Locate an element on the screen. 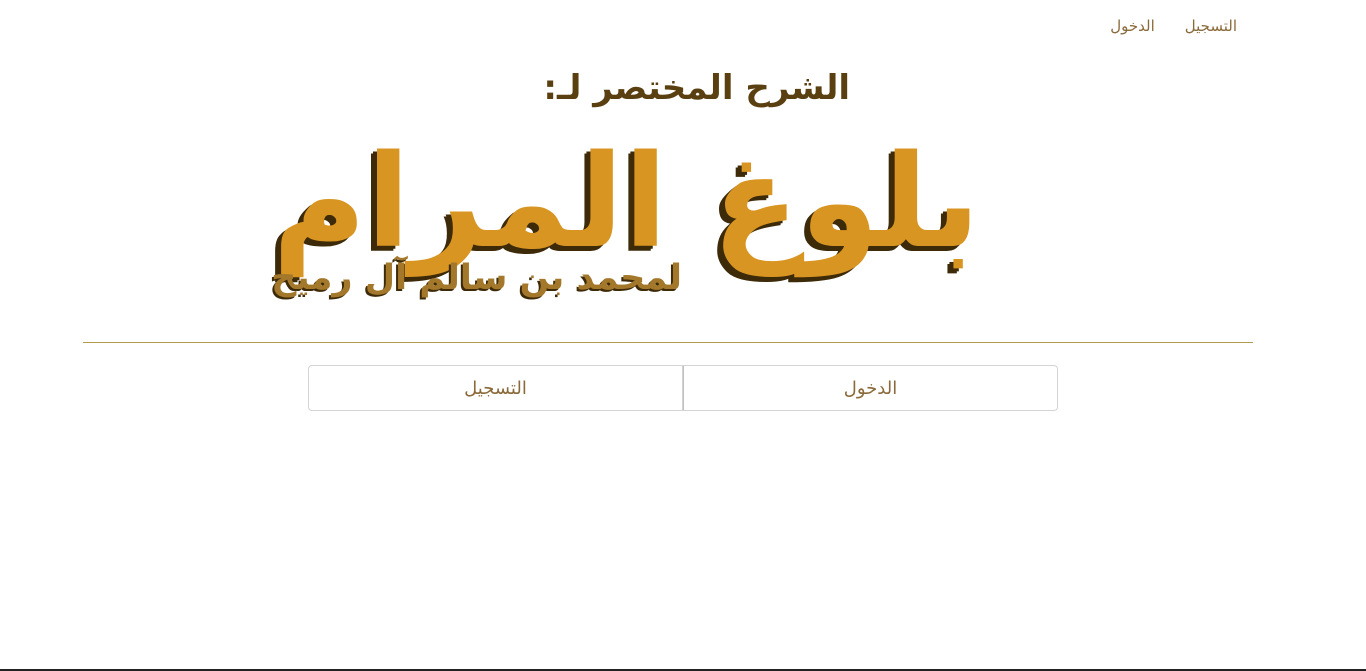 The image size is (1366, 671). register-button: التسجيل is located at coordinates (495, 388).